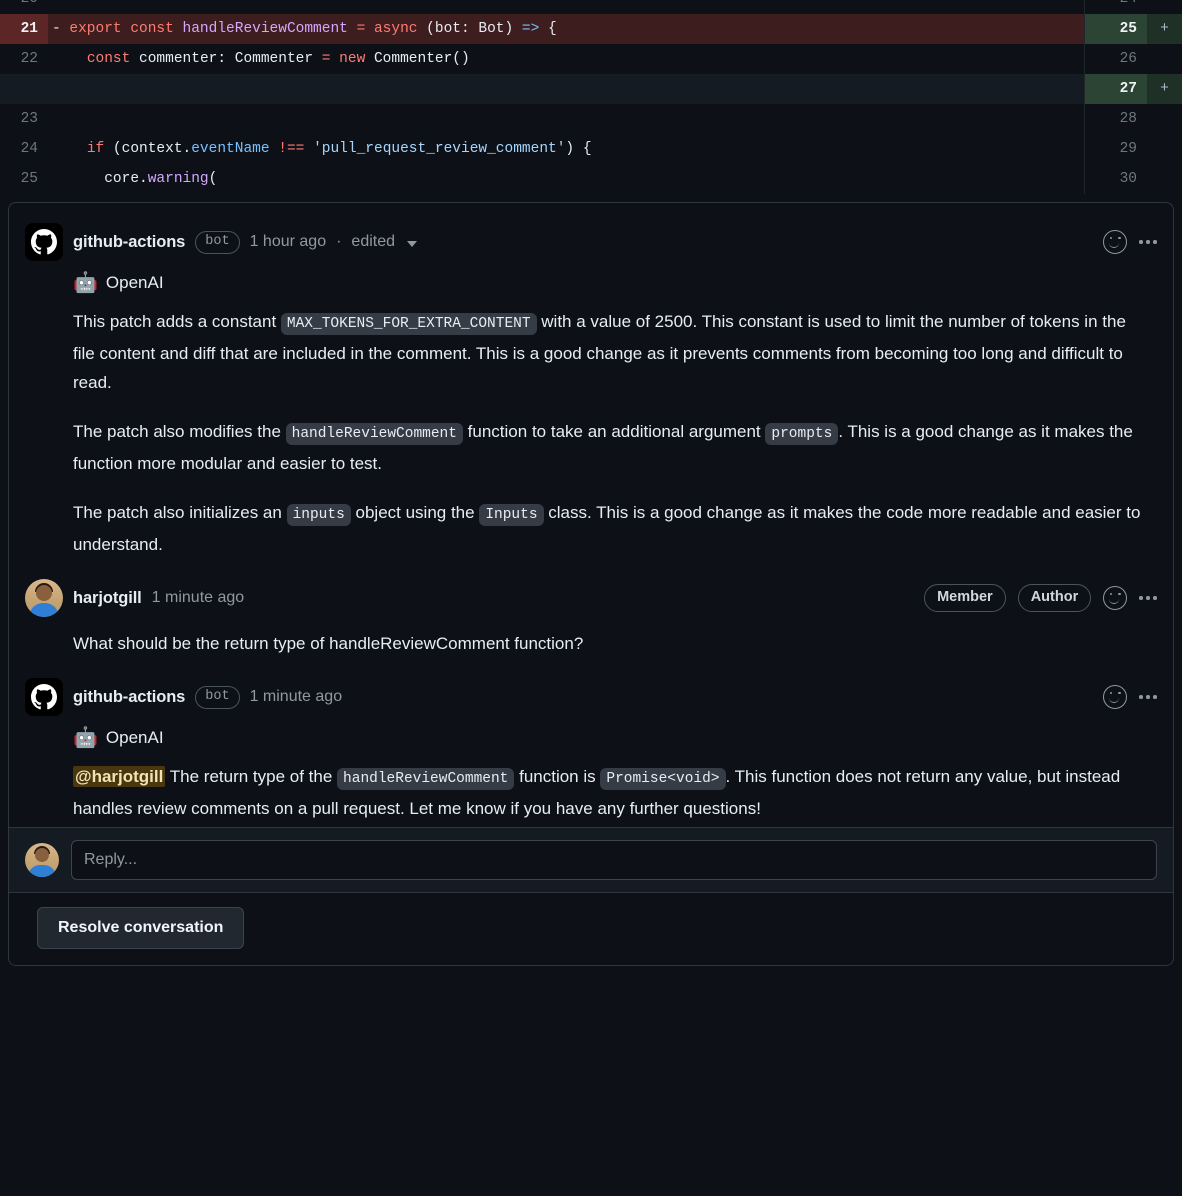 The image size is (1182, 1196). What do you see at coordinates (591, 179) in the screenshot?
I see `diff-line-row: 25 core.warning( 30` at bounding box center [591, 179].